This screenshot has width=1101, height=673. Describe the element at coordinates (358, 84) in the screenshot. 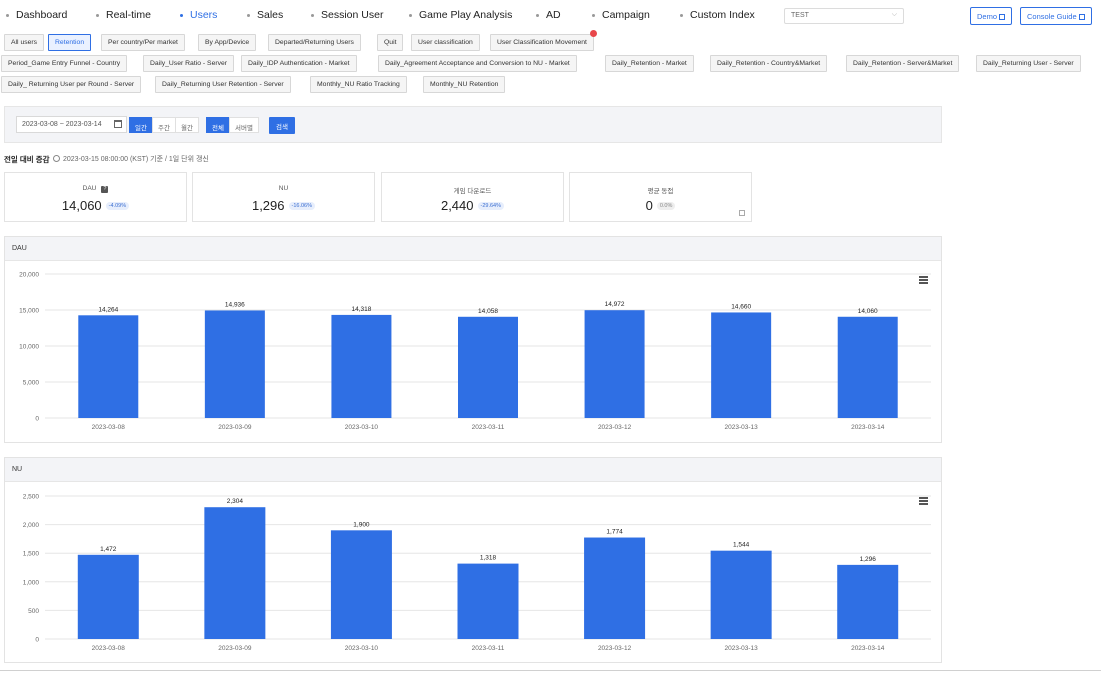

I see `tab-monthly-nu-ratio: Monthly_NU Ratio Tracking` at that location.